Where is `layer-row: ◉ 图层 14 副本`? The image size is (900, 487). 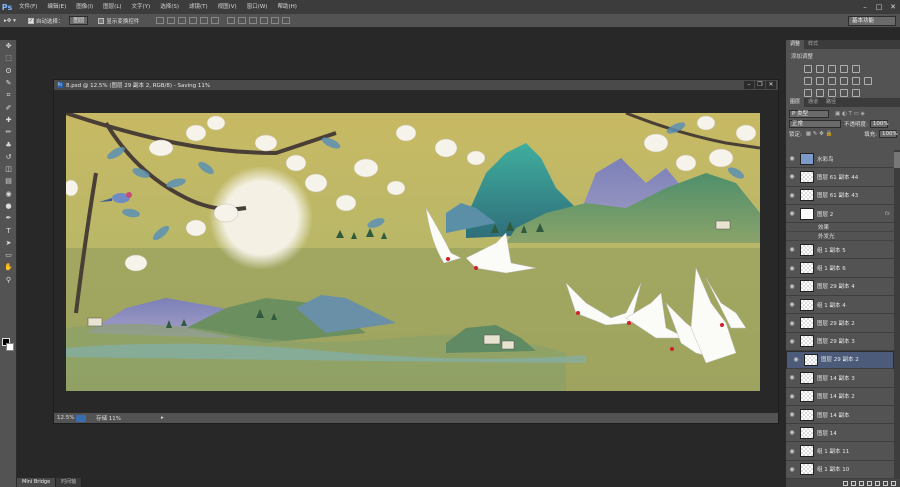 layer-row: ◉ 图层 14 副本 is located at coordinates (840, 415).